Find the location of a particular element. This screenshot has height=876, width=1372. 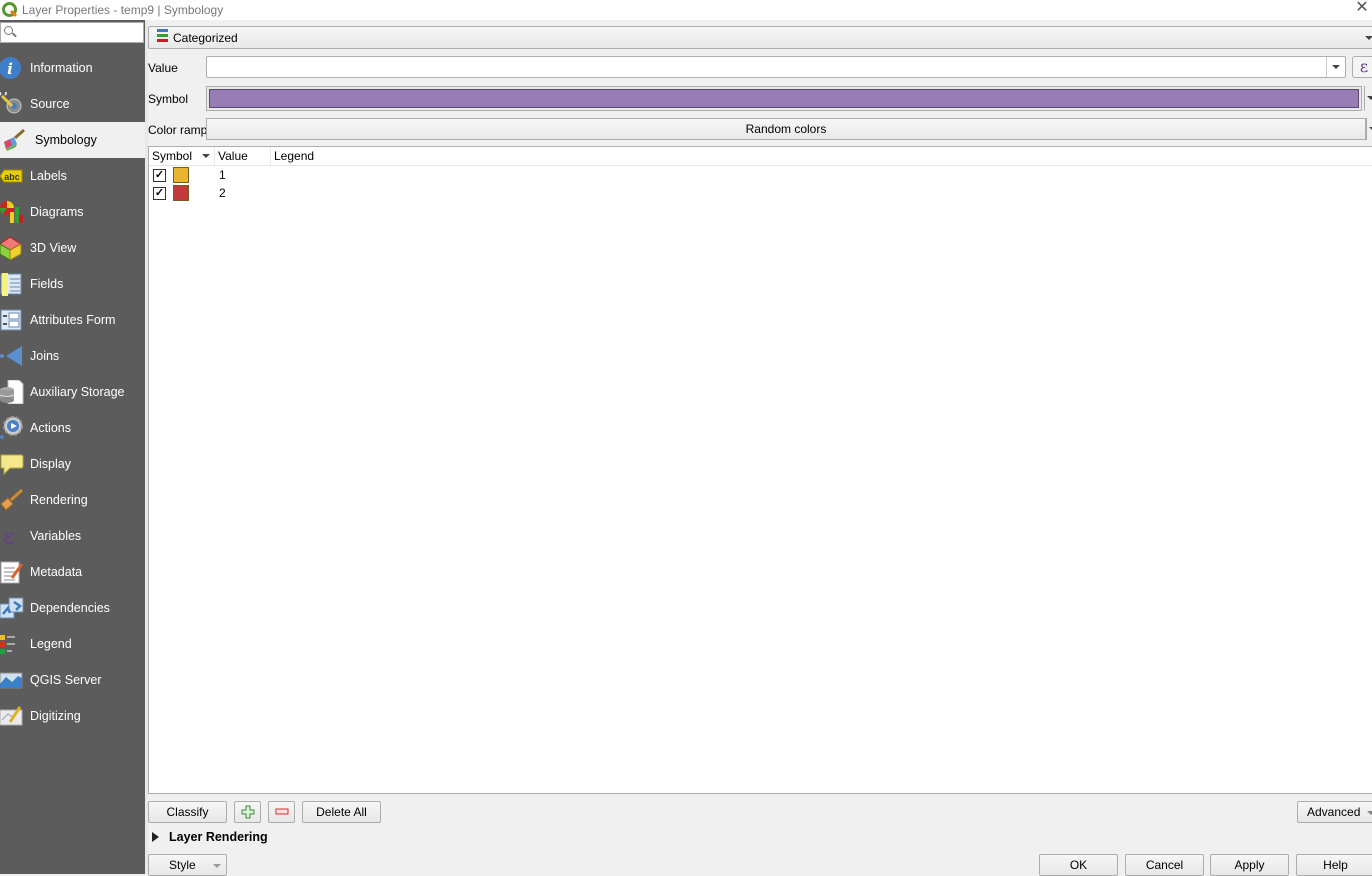

sidebar-item-label: Variables is located at coordinates (56, 536).